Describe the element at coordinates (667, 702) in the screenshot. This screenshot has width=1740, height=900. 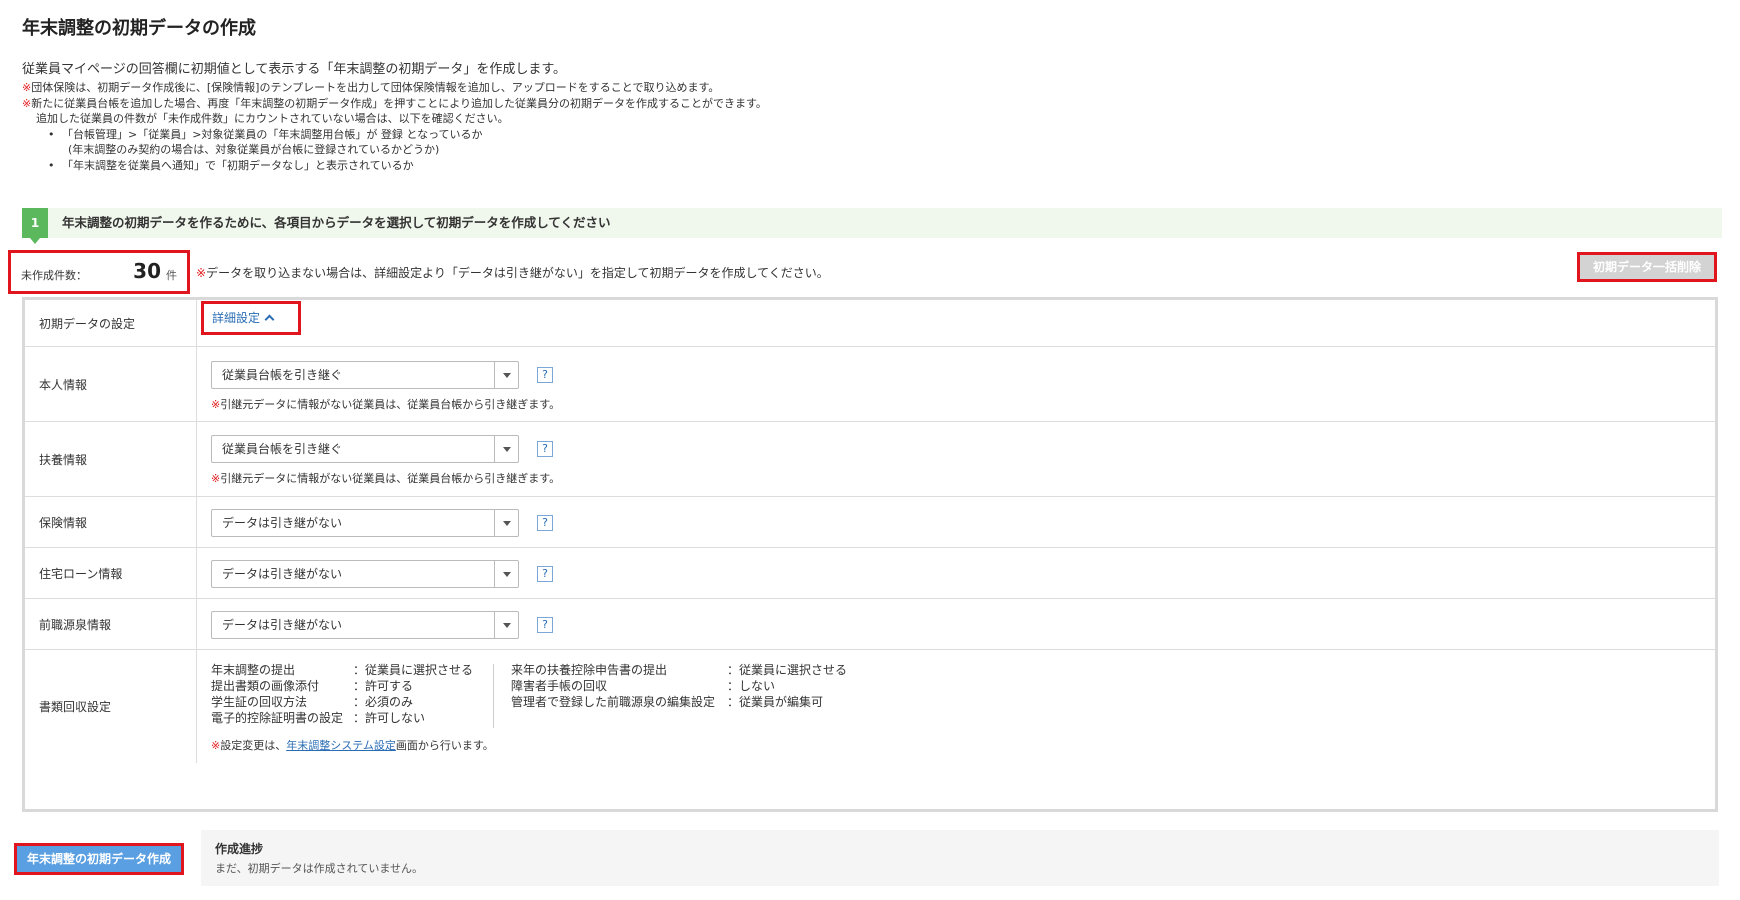
I see `doc-setting: 管理者で登録した前職源泉の編集設定 ：従業員が編集可` at that location.